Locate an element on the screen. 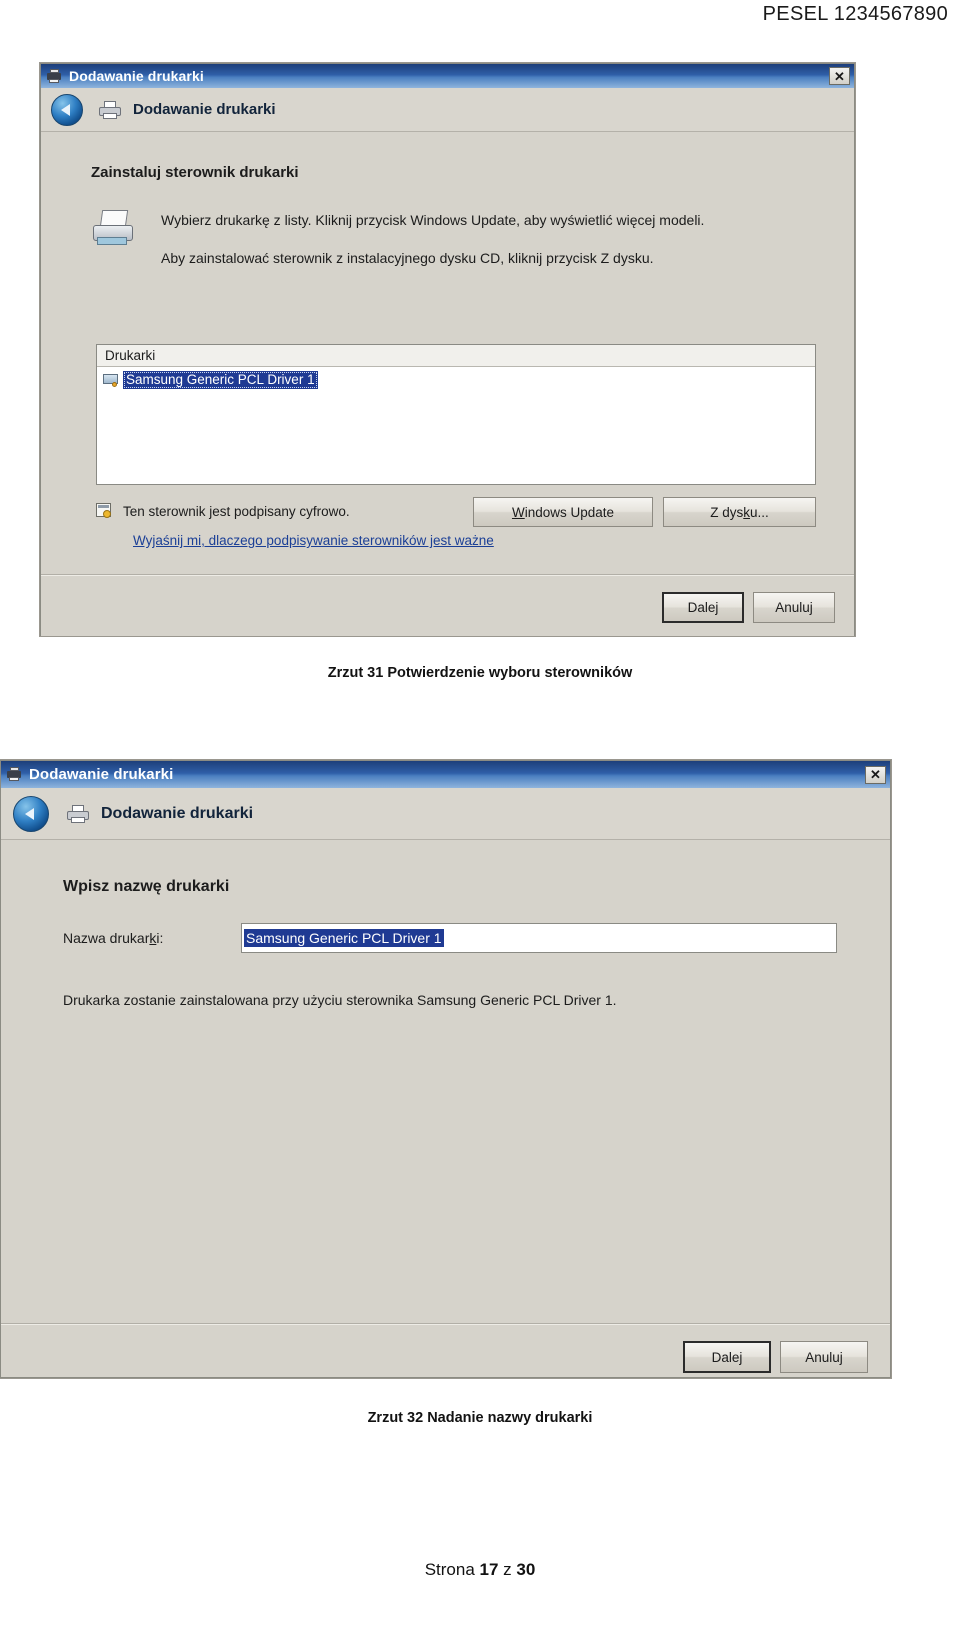 The image size is (960, 1642). driver-signed-text: Ten sterownik jest podpisany cyfrowo. is located at coordinates (236, 511).